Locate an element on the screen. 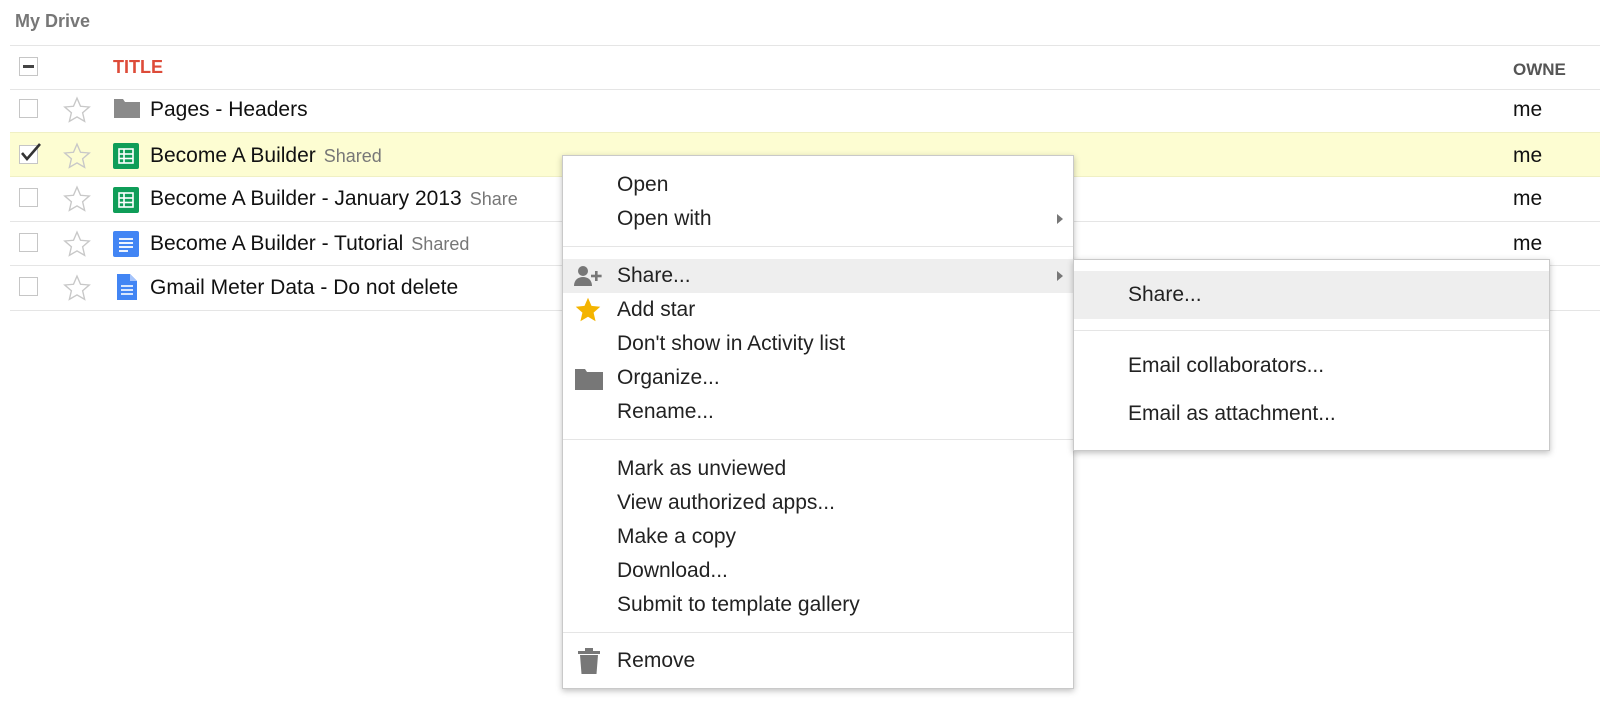 This screenshot has height=725, width=1600. title-column-header: TITLE is located at coordinates (138, 67).